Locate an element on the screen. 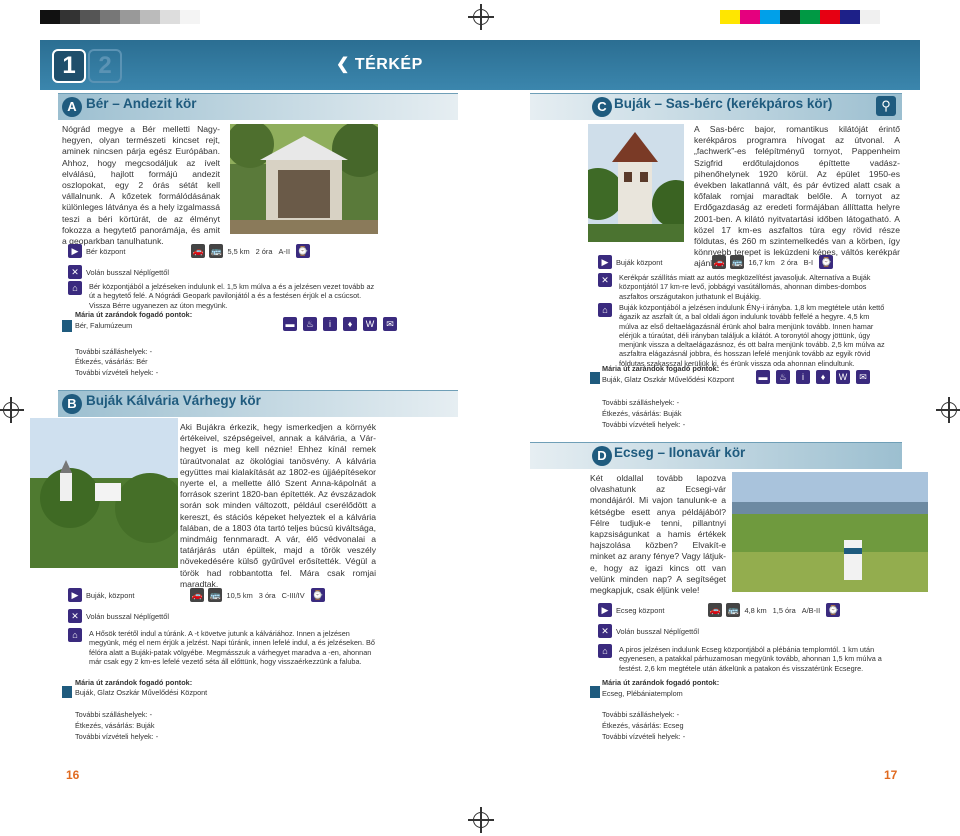  distance: 10,5 km is located at coordinates (239, 595).